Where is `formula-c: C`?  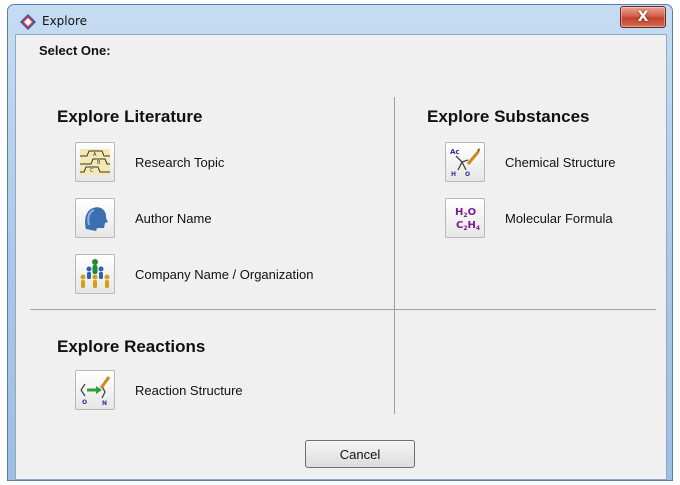 formula-c: C is located at coordinates (459, 225).